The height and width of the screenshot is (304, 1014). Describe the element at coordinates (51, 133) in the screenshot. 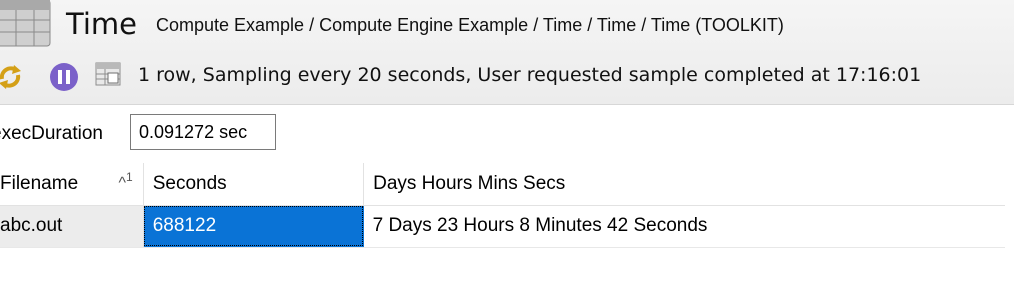

I see `exec-duration-label: execDuration` at that location.